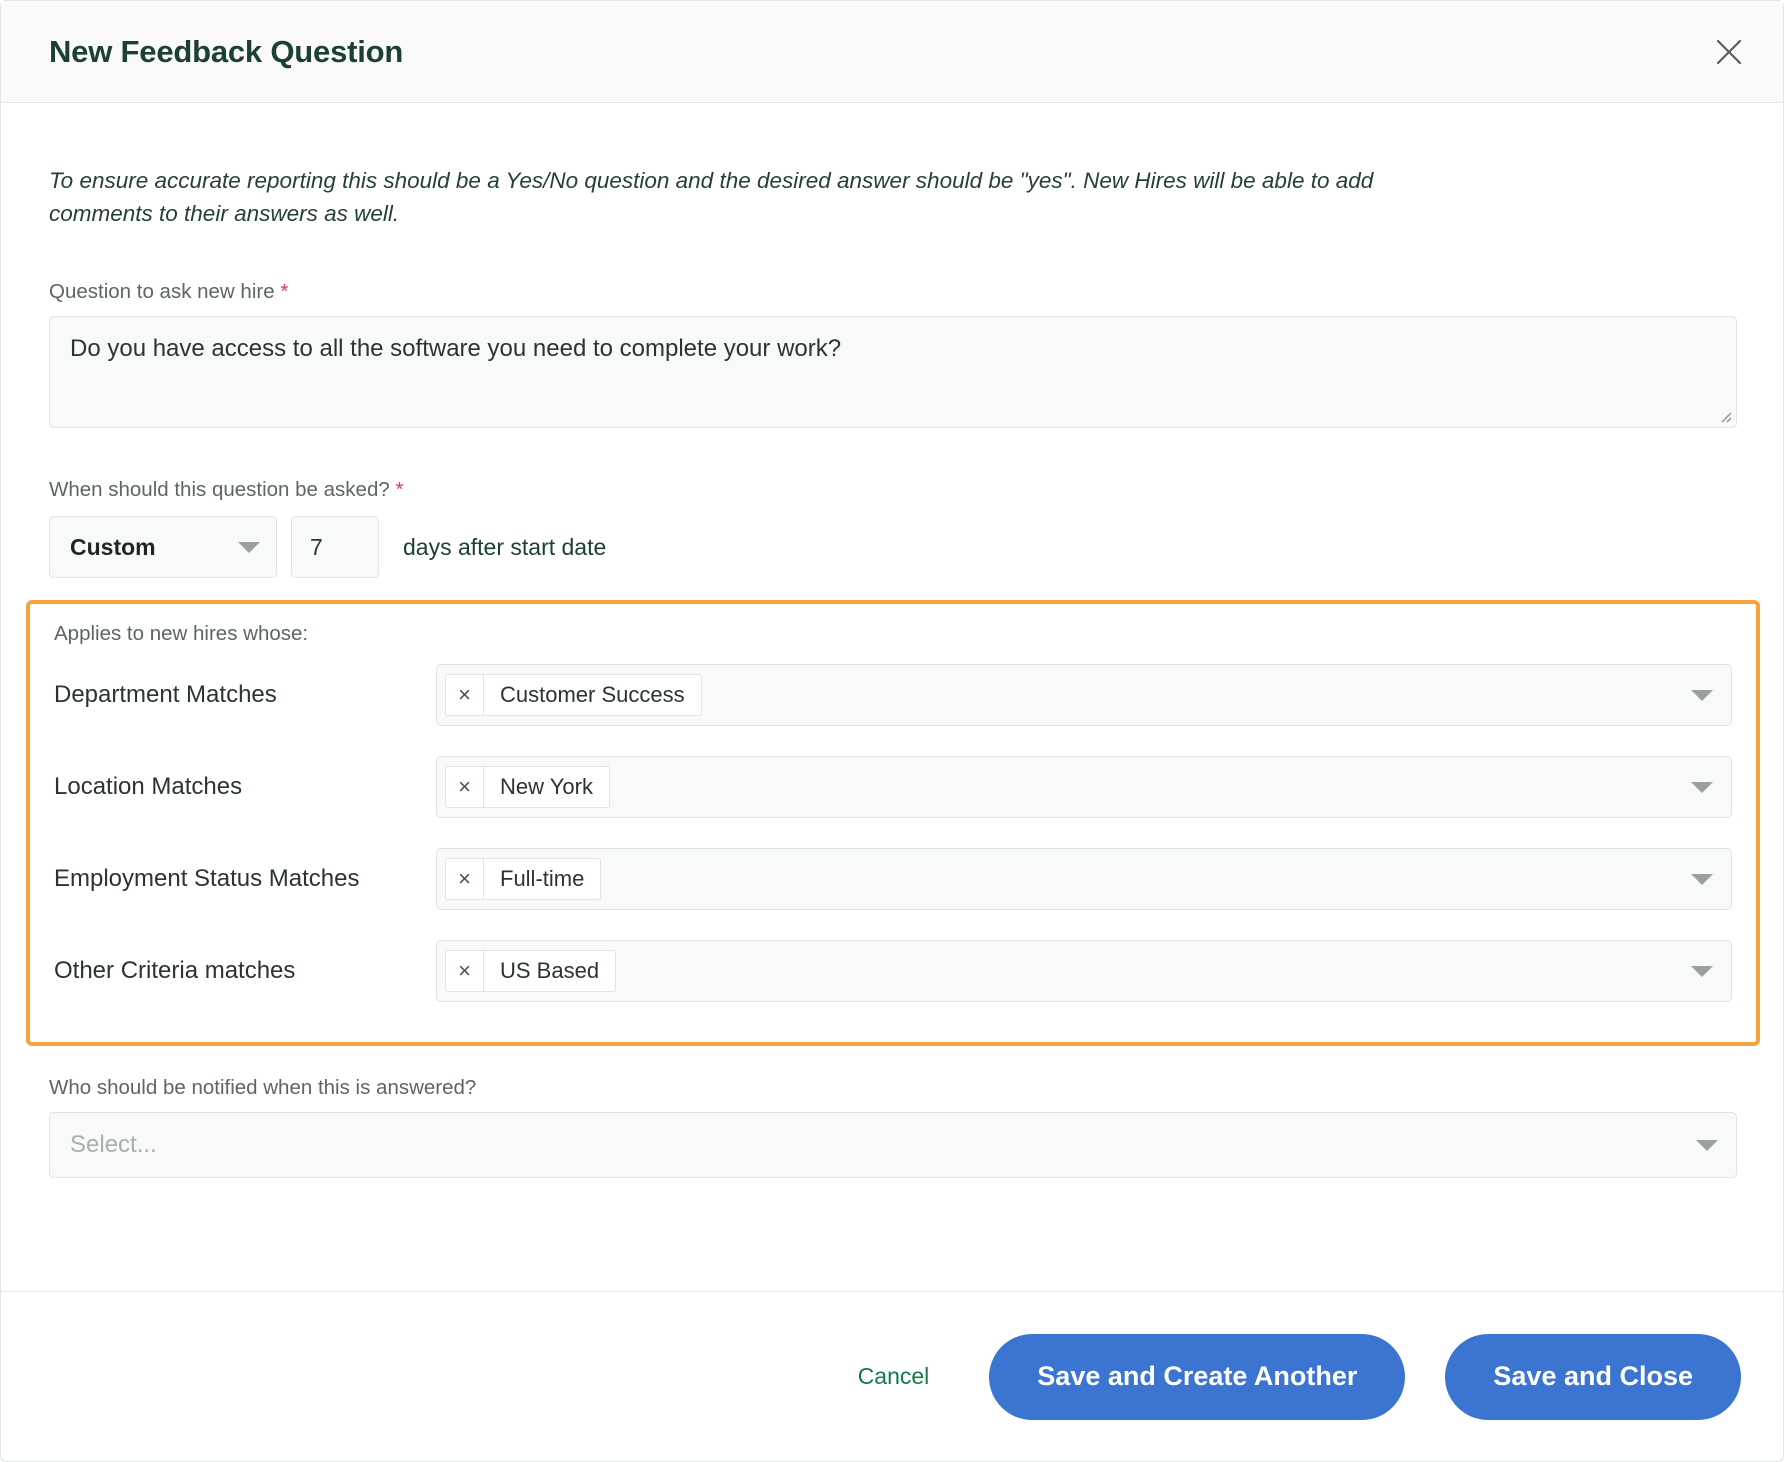 This screenshot has height=1462, width=1784. I want to click on criteria-row-employment-status: Employment Status Matches × Full-time, so click(893, 885).